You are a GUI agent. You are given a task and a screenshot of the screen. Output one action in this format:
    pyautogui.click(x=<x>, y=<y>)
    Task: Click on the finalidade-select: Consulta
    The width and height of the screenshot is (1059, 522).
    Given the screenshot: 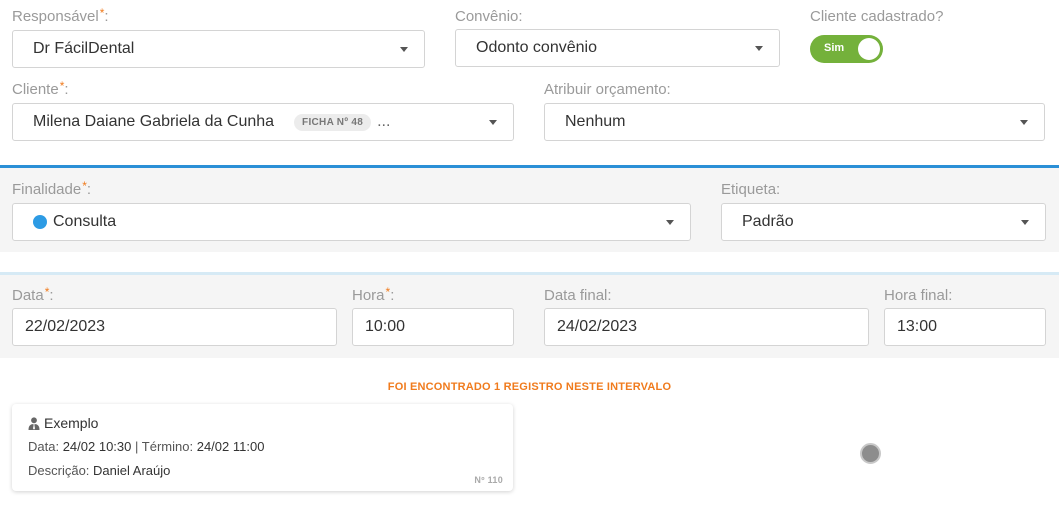 What is the action you would take?
    pyautogui.click(x=351, y=222)
    